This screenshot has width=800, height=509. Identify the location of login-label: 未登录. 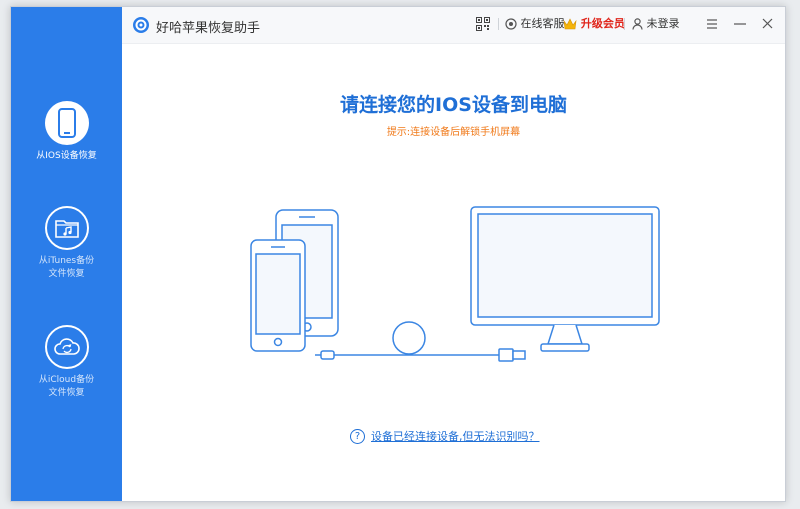
(663, 23).